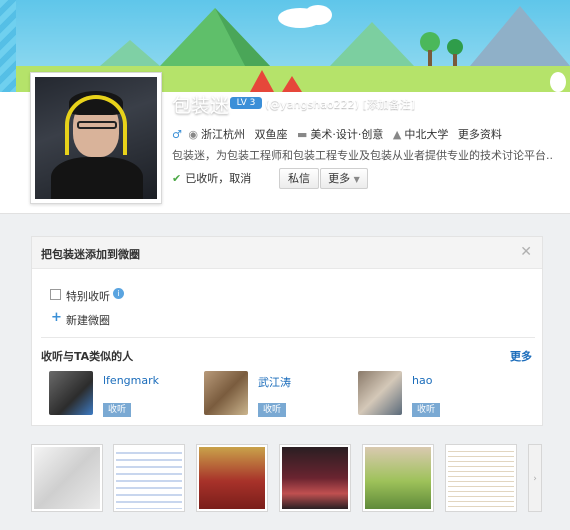  What do you see at coordinates (88, 296) in the screenshot?
I see `special-follow-label: 特别收听` at bounding box center [88, 296].